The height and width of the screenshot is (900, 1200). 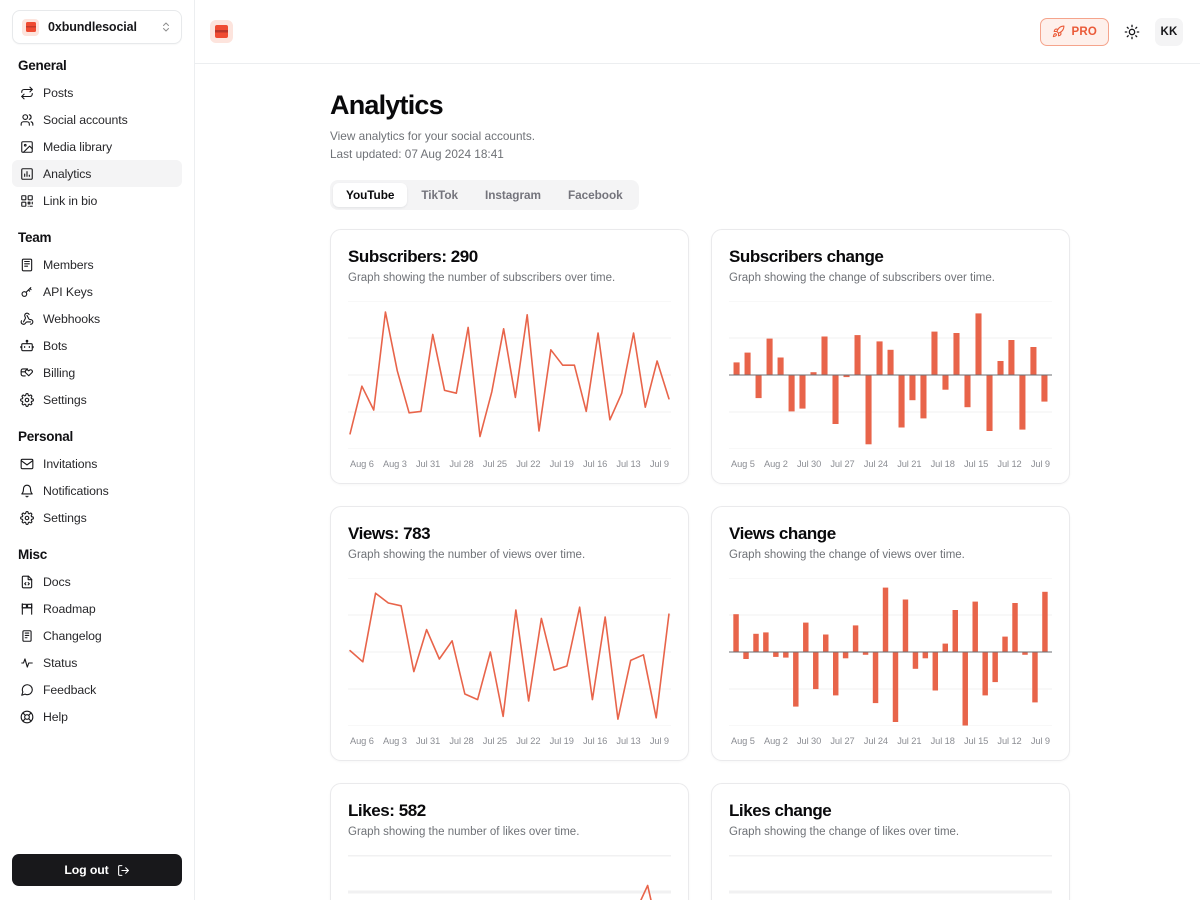 What do you see at coordinates (697, 32) in the screenshot?
I see `top-bar: PRO KK` at bounding box center [697, 32].